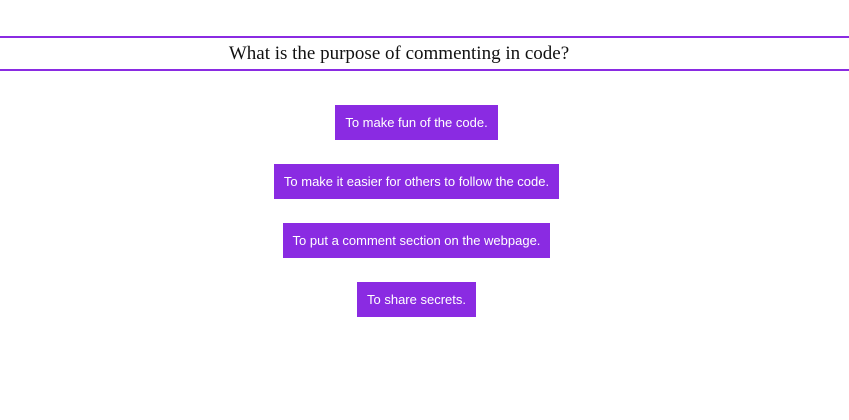 The image size is (849, 420). What do you see at coordinates (416, 299) in the screenshot?
I see `answer-button-4: To share secrets.` at bounding box center [416, 299].